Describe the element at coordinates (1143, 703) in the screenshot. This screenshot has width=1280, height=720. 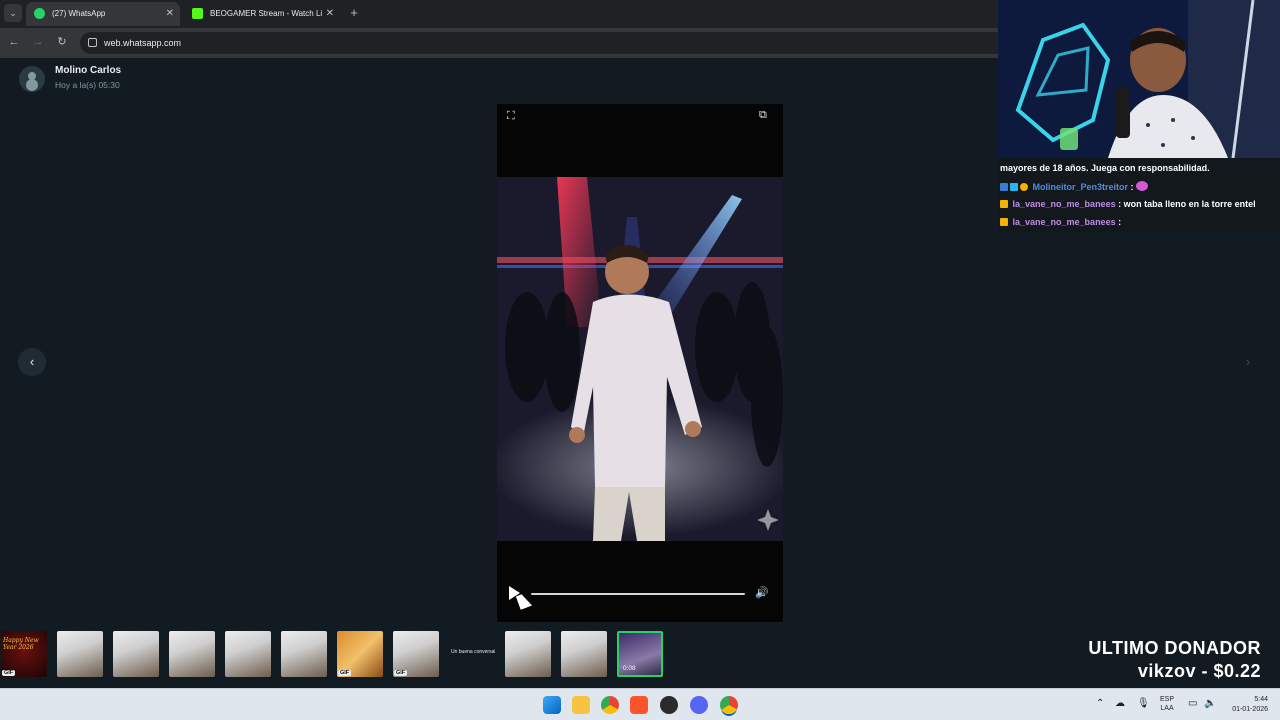
I see `microphone-icon: 🎙` at that location.